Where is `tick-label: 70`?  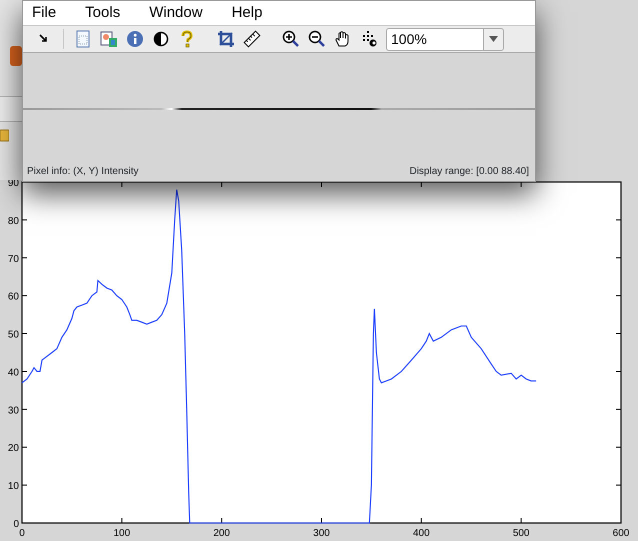
tick-label: 70 is located at coordinates (13, 259).